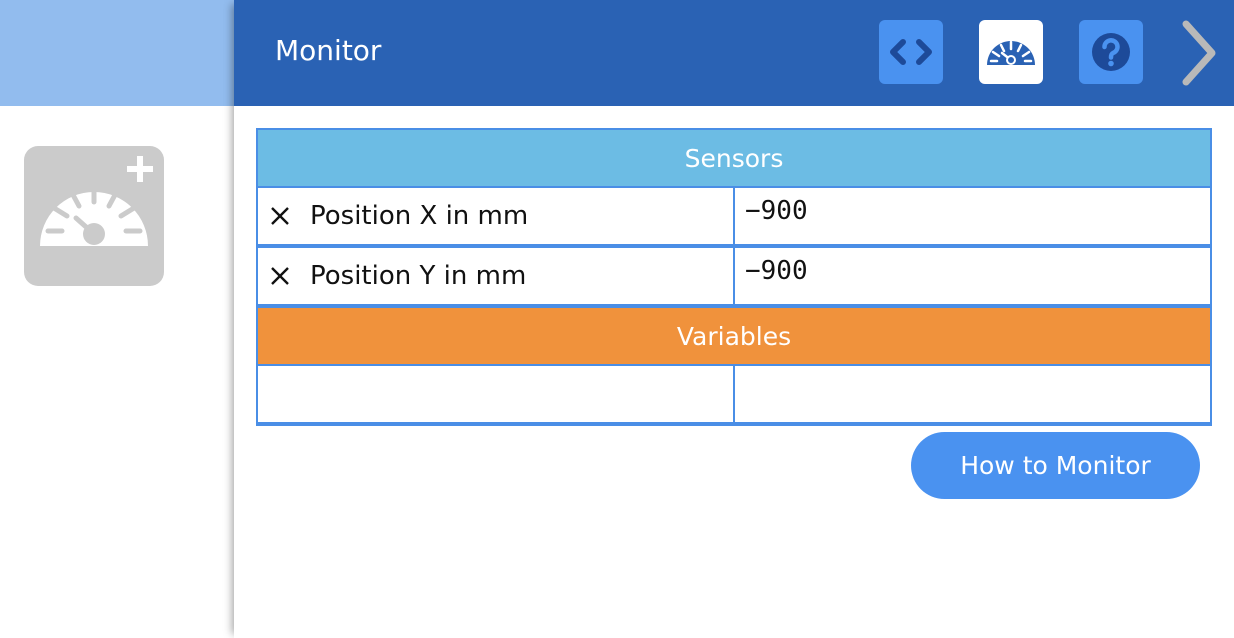 Image resolution: width=1234 pixels, height=638 pixels. I want to click on gauge-add-icon, so click(96, 205).